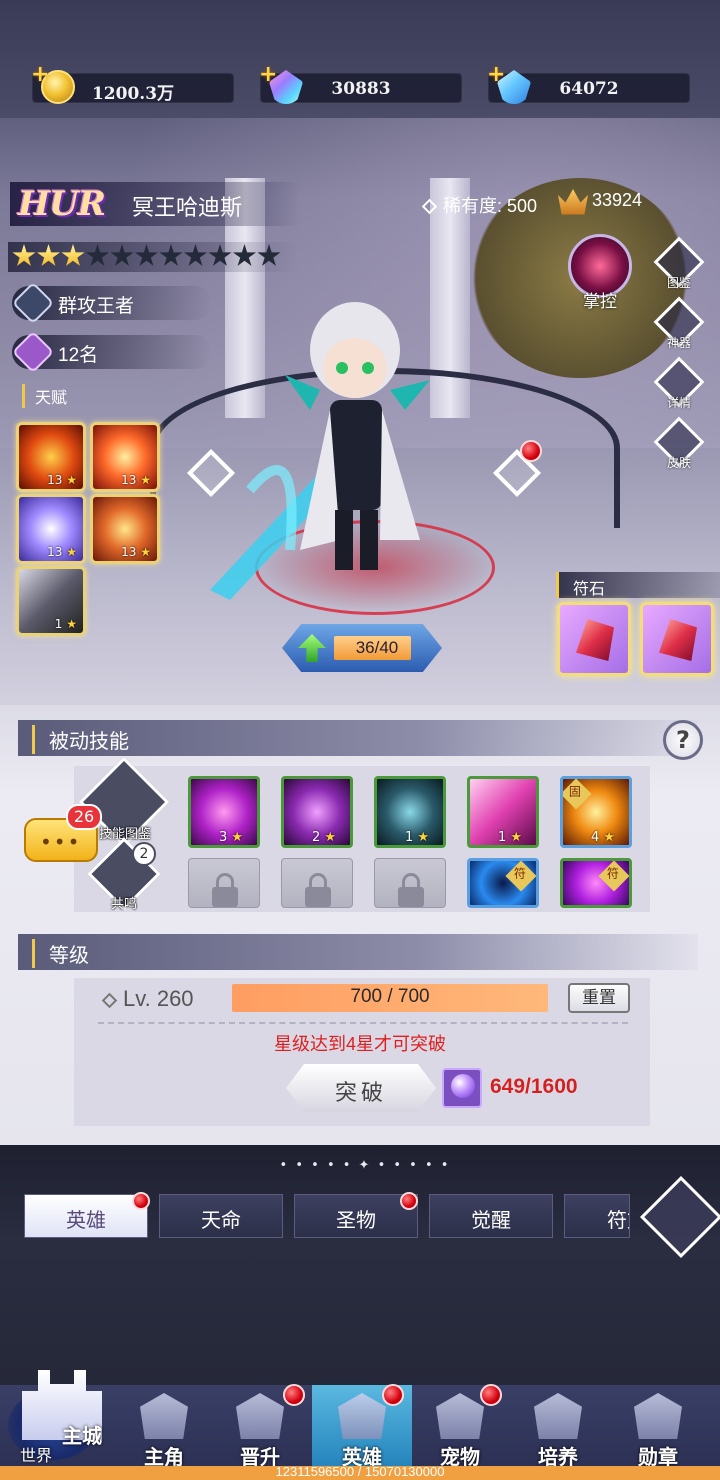 The image size is (720, 1480). What do you see at coordinates (84, 817) in the screenshot?
I see `chat-unread-badge: 26` at bounding box center [84, 817].